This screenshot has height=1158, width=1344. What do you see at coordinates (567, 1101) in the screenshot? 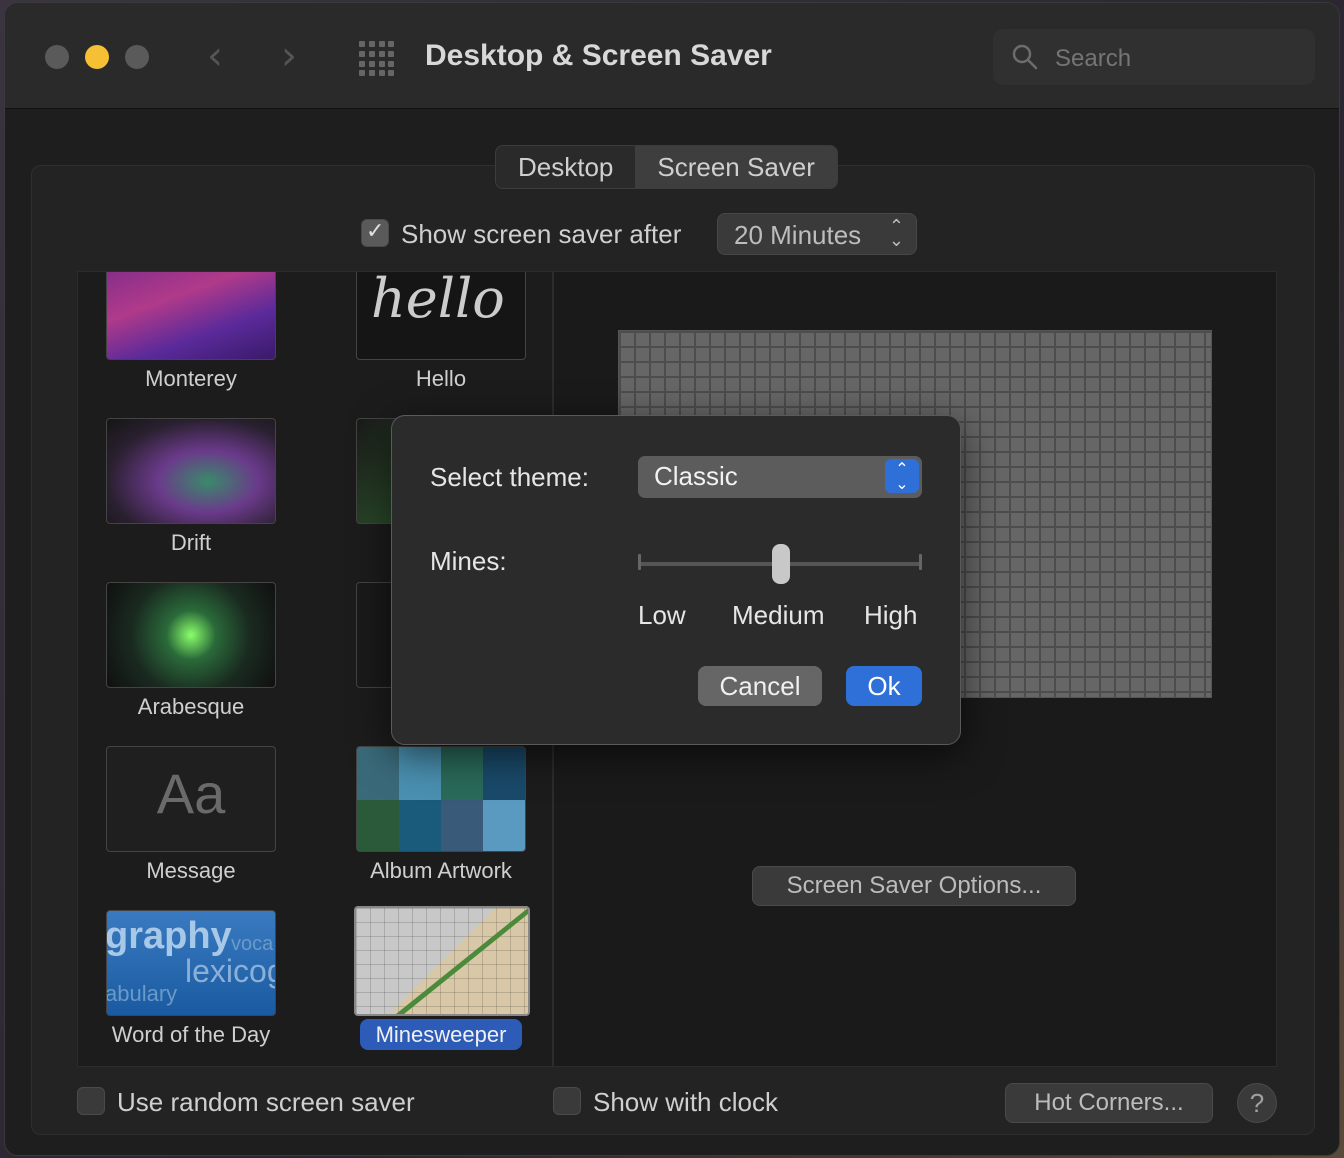
I see `show-with-clock-checkbox` at bounding box center [567, 1101].